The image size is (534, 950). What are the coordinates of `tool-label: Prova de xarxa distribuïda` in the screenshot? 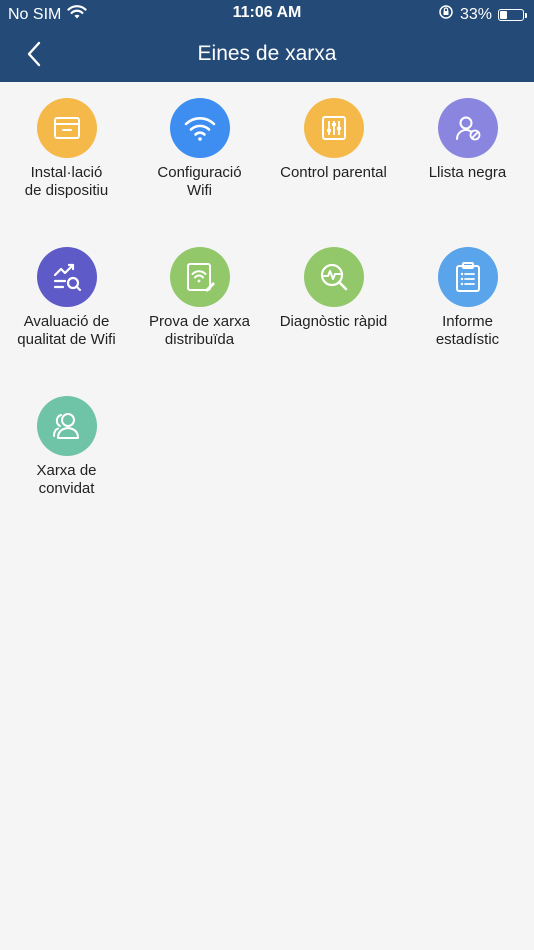 It's located at (199, 330).